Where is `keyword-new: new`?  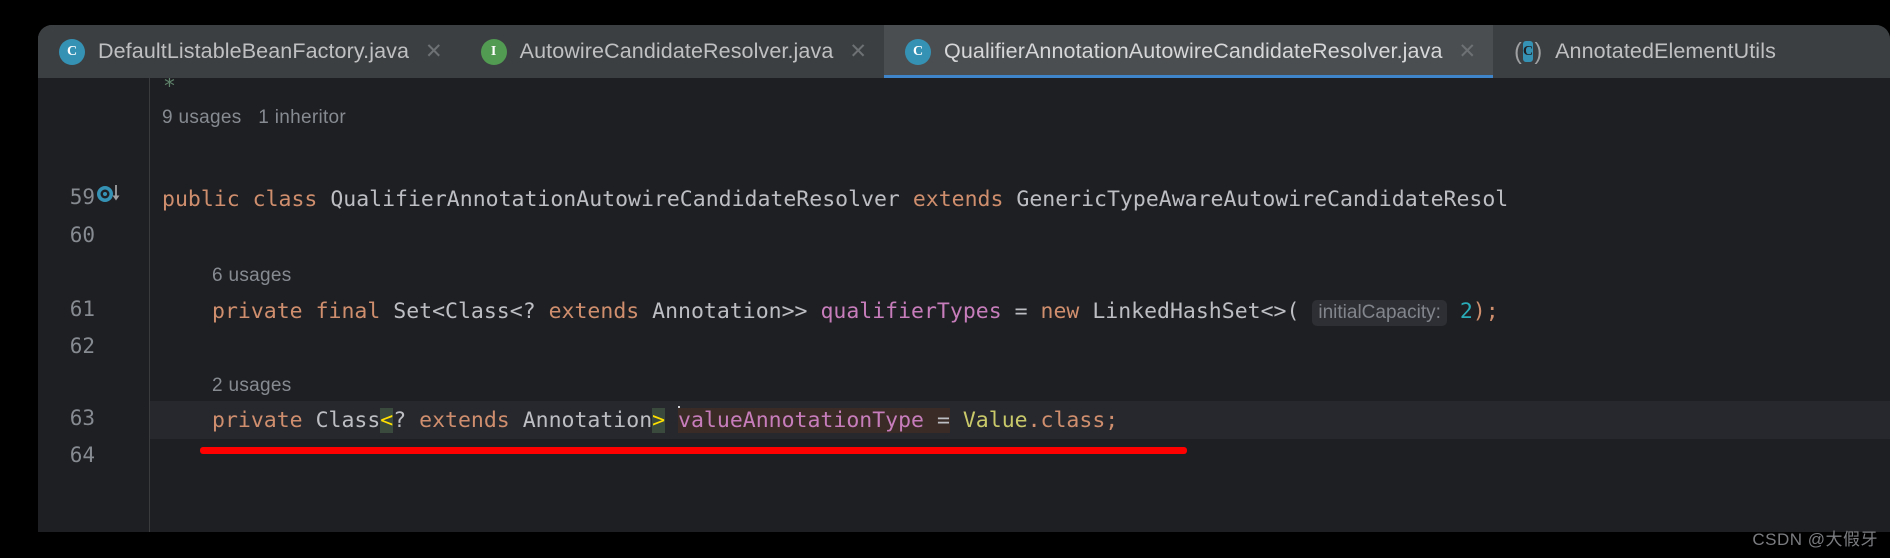
keyword-new: new is located at coordinates (1060, 311).